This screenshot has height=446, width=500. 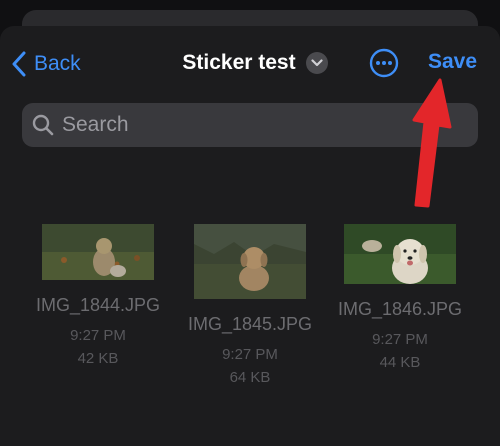 What do you see at coordinates (400, 362) in the screenshot?
I see `file-size: 44 KB` at bounding box center [400, 362].